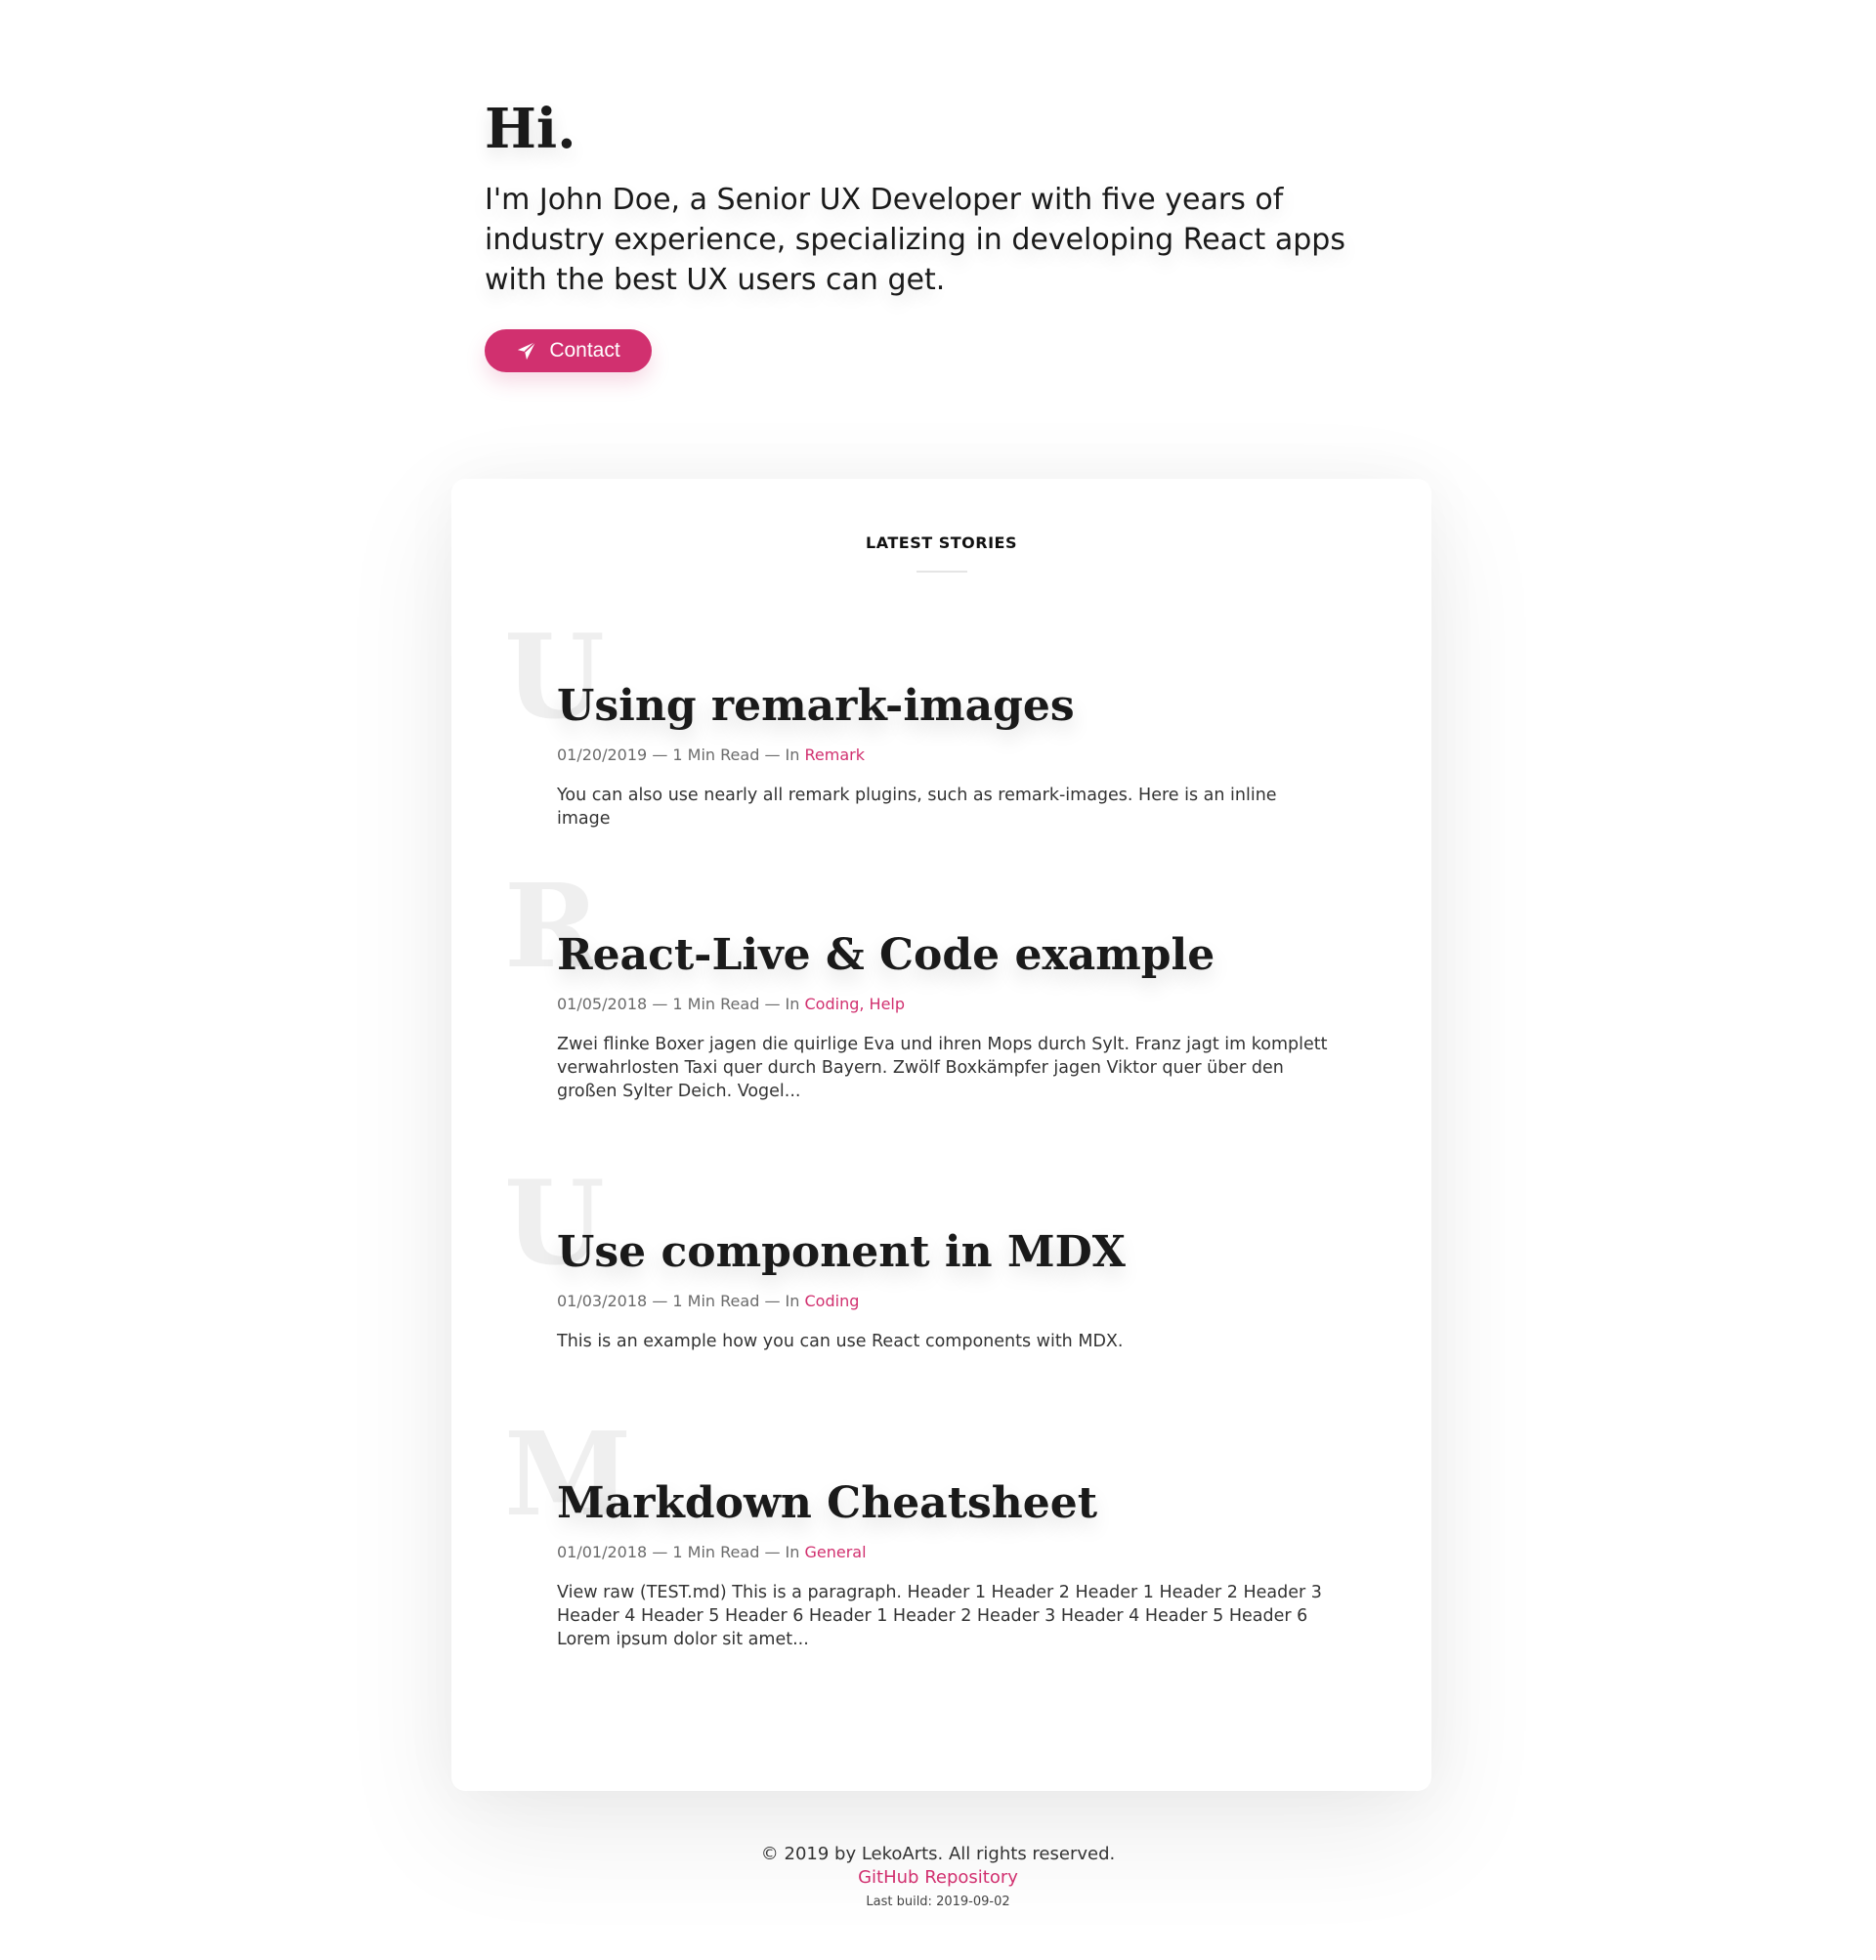  I want to click on paper-plane-icon, so click(526, 351).